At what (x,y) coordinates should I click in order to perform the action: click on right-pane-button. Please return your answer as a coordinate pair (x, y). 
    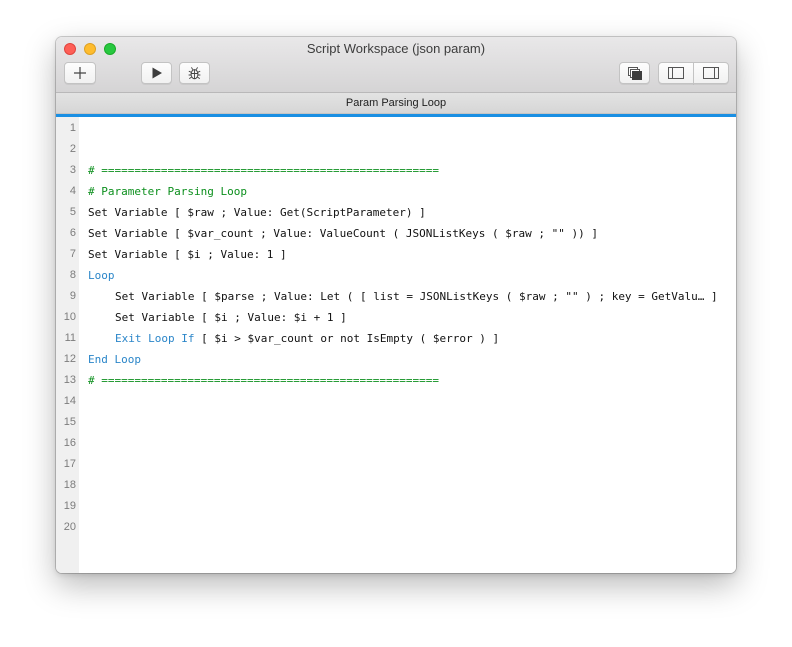
    Looking at the image, I should click on (711, 73).